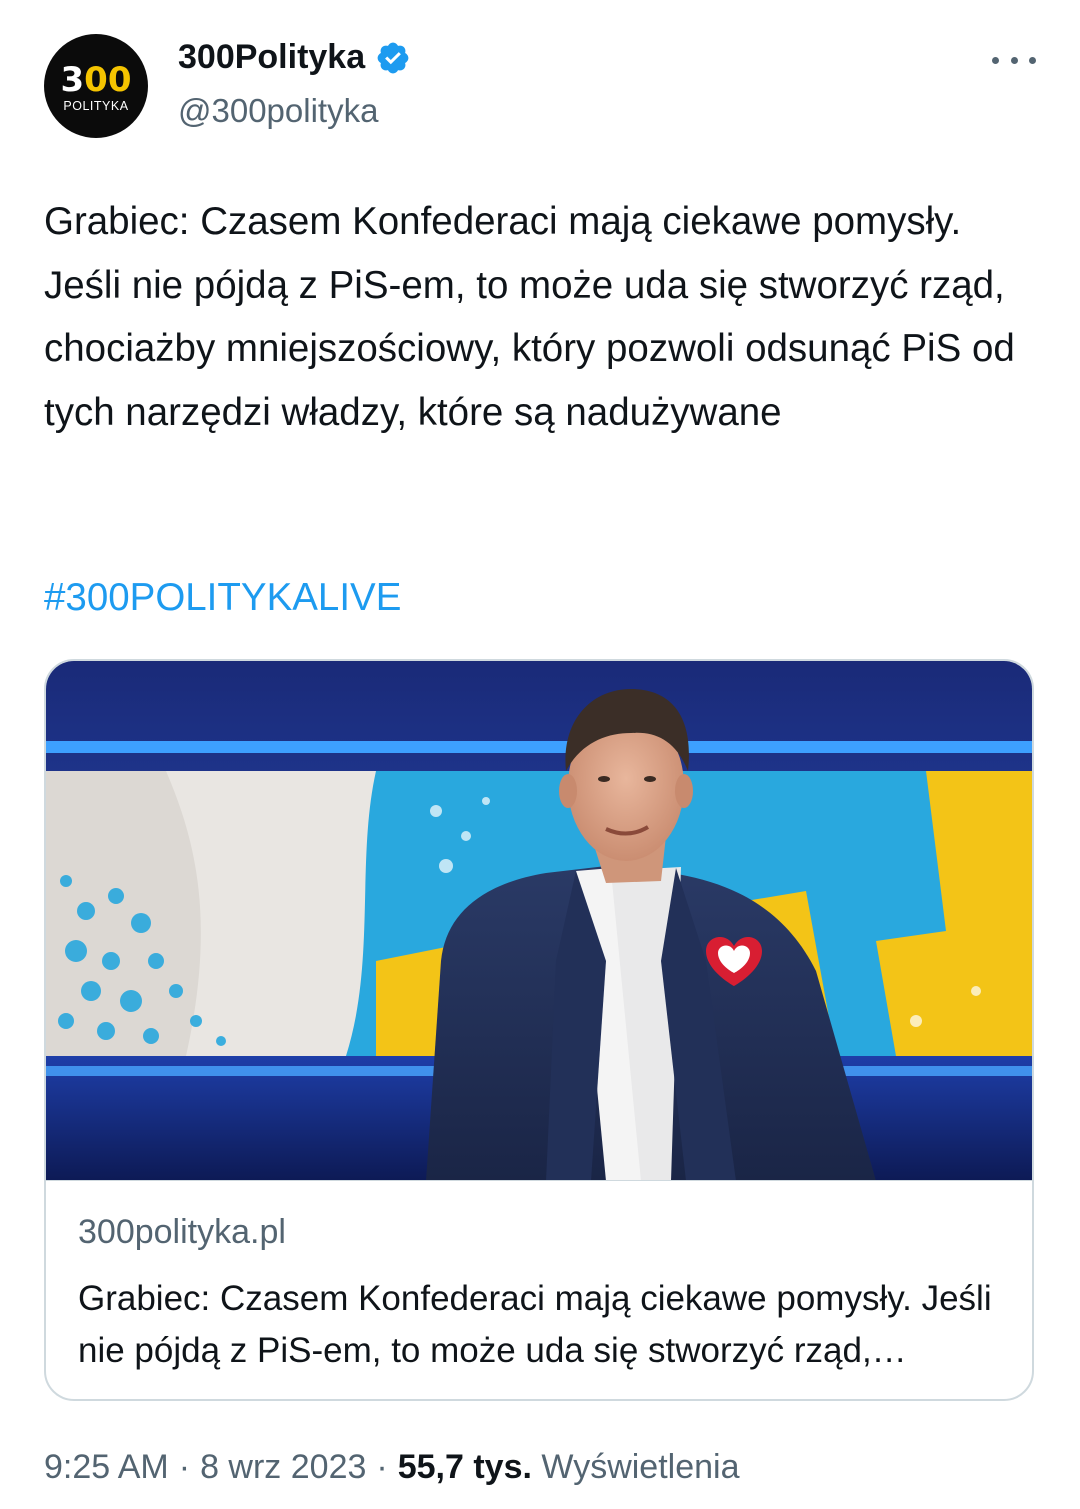 This screenshot has height=1509, width=1080. Describe the element at coordinates (182, 1232) in the screenshot. I see `card-domain: 300polityka.pl` at that location.